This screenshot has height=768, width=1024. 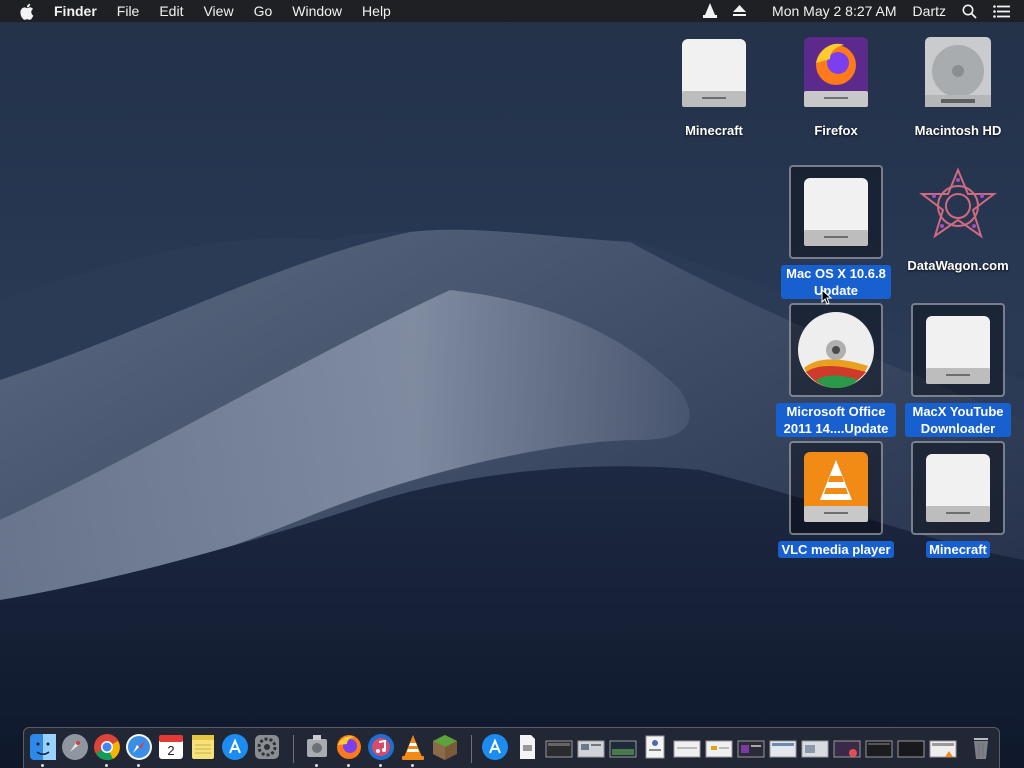 What do you see at coordinates (317, 747) in the screenshot?
I see `disk-utility-icon` at bounding box center [317, 747].